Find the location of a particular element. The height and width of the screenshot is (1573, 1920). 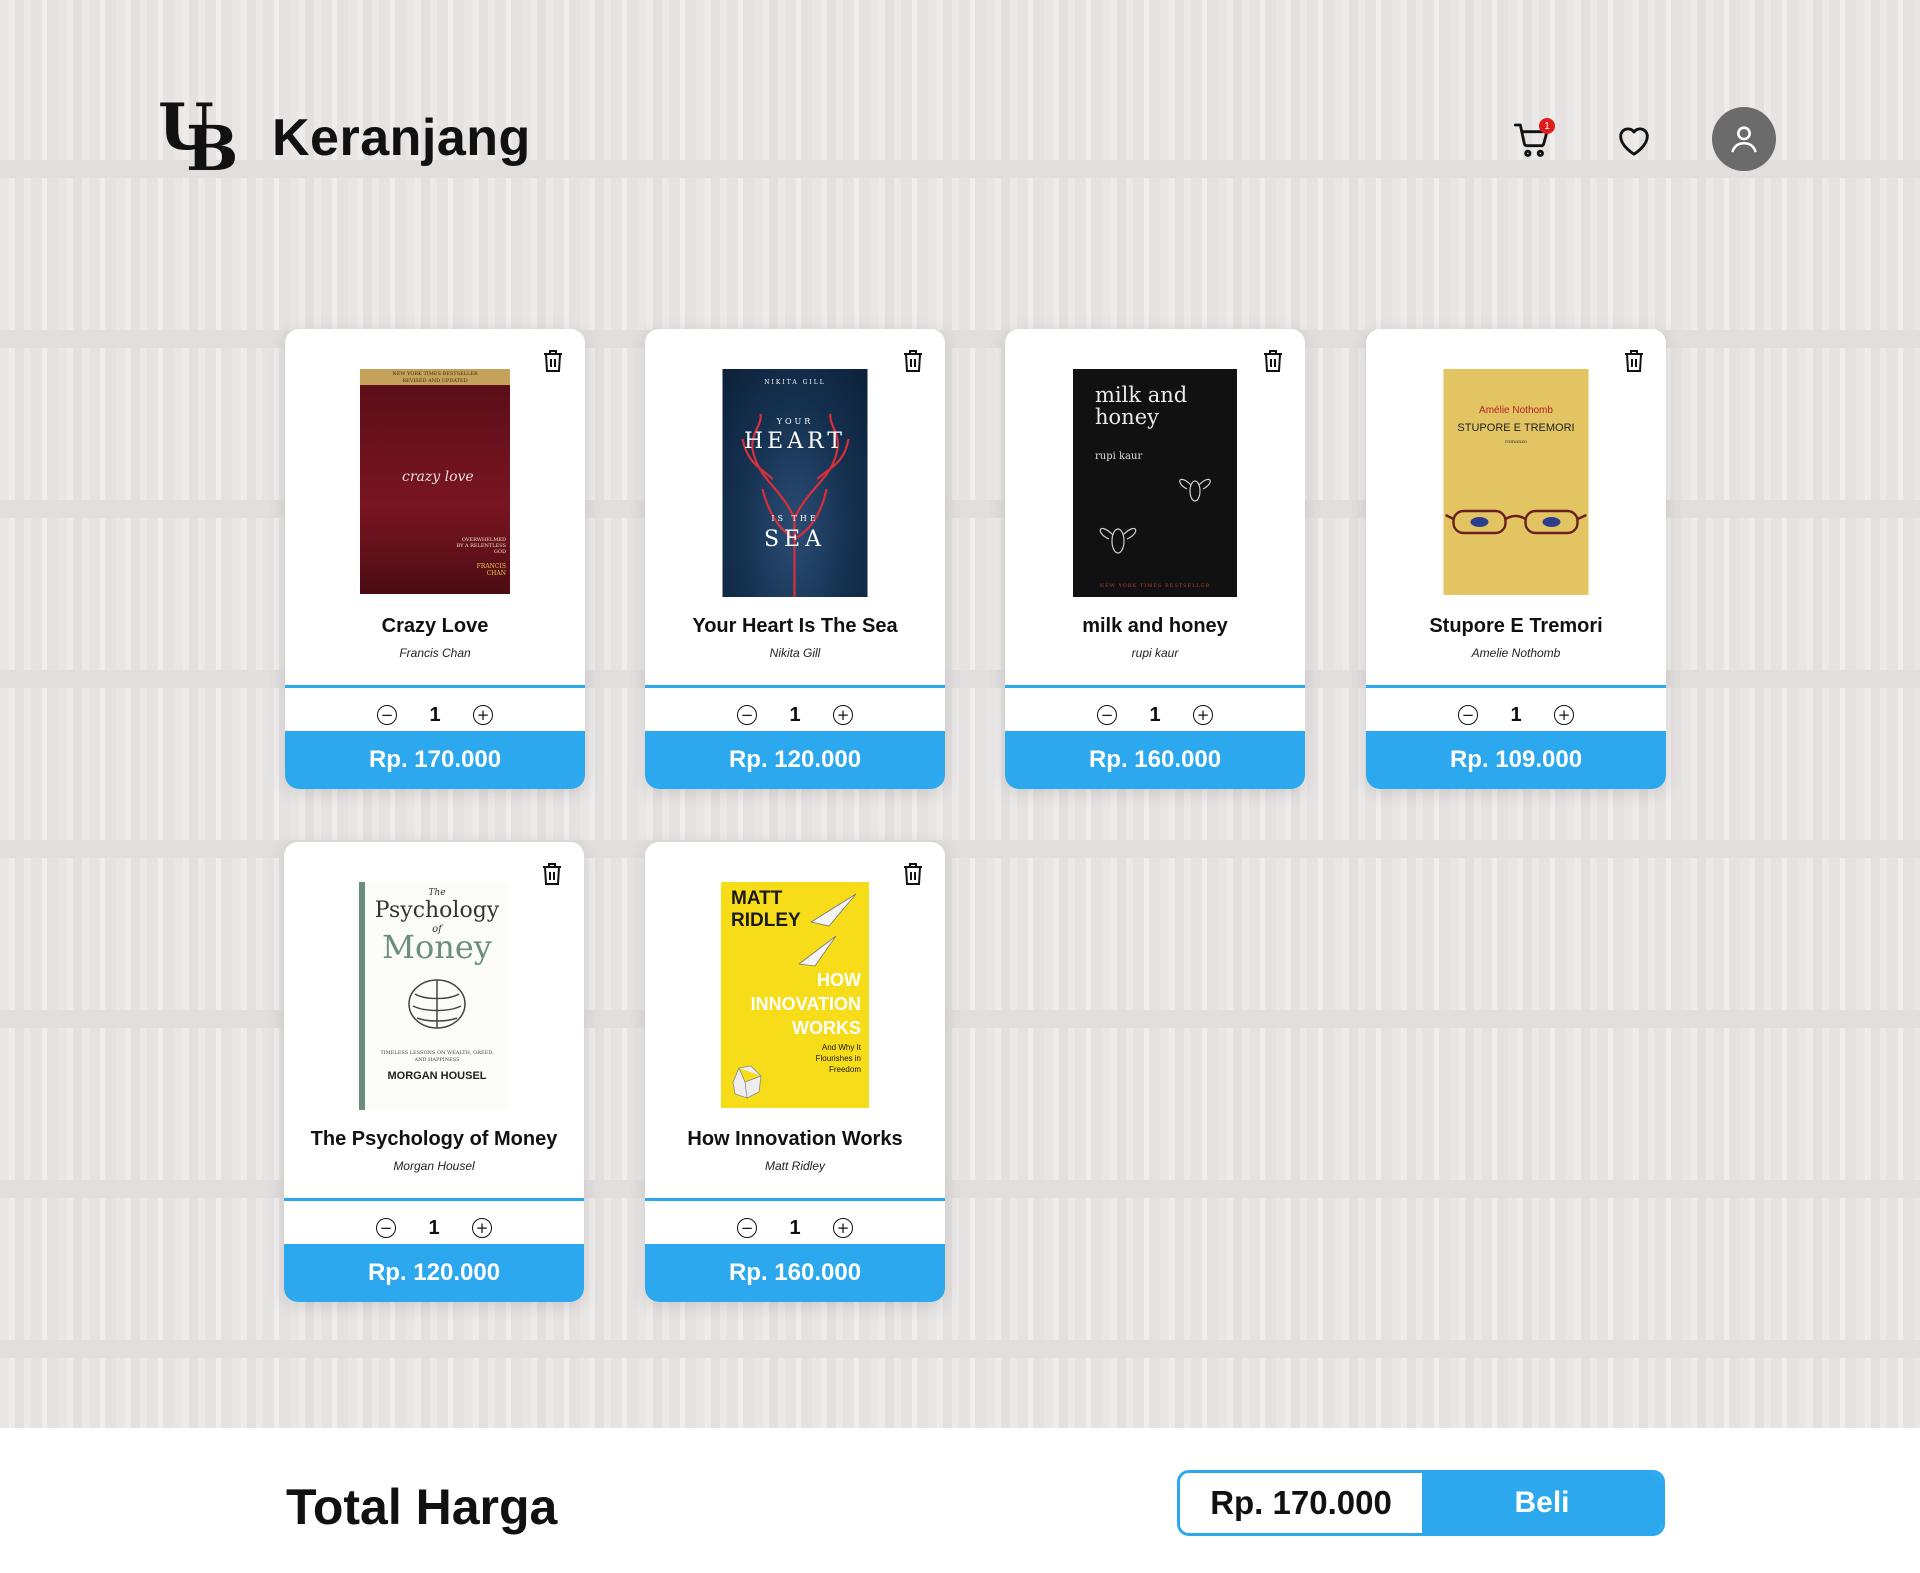

book-title: How Innovation Works is located at coordinates (795, 1139).